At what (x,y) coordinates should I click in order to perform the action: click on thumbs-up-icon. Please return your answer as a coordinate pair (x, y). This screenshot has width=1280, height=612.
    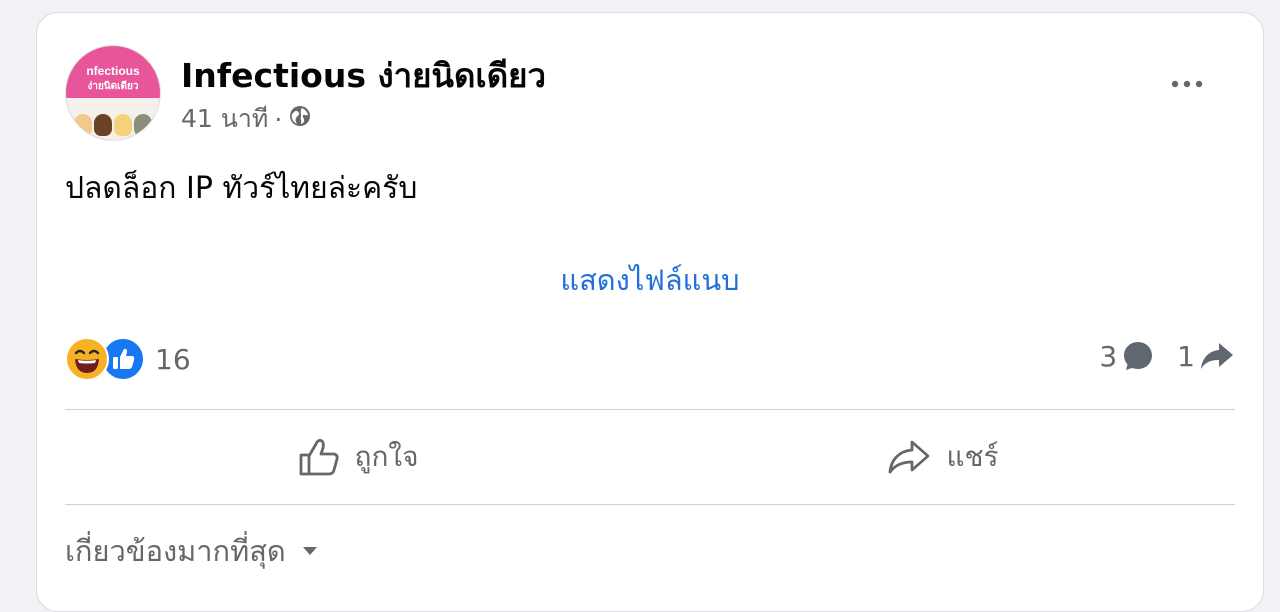
    Looking at the image, I should click on (326, 457).